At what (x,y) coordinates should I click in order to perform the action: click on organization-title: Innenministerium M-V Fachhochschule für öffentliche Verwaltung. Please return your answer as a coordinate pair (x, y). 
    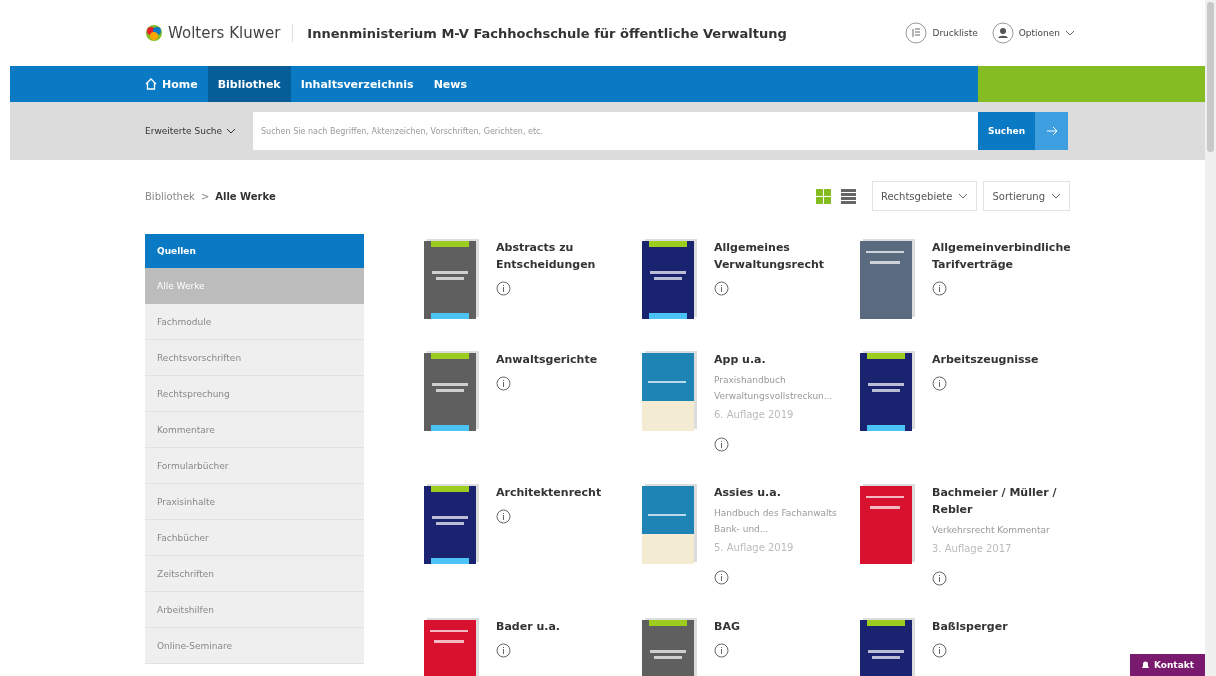
    Looking at the image, I should click on (547, 33).